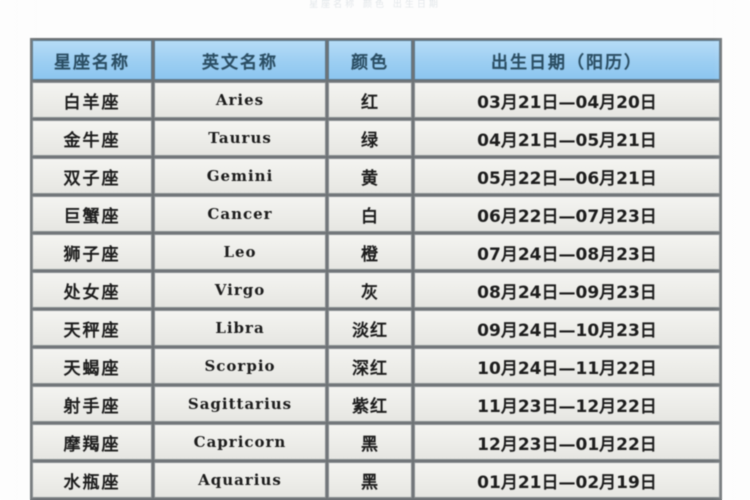 The height and width of the screenshot is (500, 750). Describe the element at coordinates (240, 442) in the screenshot. I see `cell-en-name: Capricorn` at that location.